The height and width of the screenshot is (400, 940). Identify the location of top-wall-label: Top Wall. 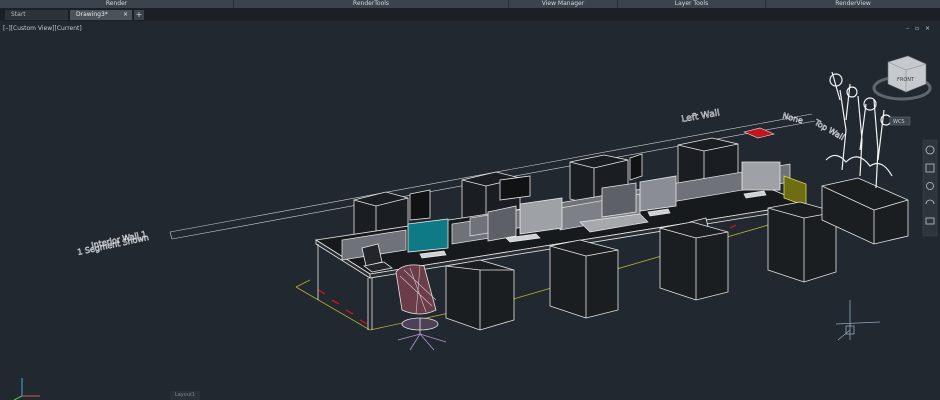
(829, 129).